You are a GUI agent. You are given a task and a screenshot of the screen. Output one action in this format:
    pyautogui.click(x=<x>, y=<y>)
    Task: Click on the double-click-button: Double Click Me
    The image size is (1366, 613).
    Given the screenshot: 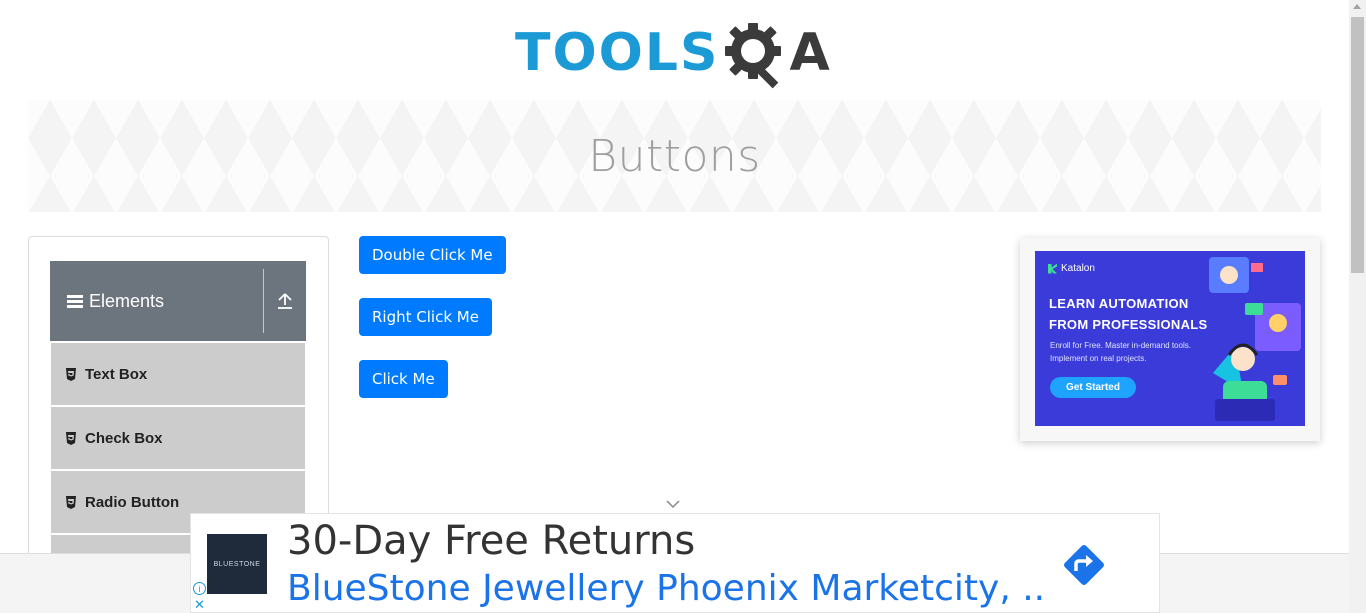 What is the action you would take?
    pyautogui.click(x=432, y=255)
    